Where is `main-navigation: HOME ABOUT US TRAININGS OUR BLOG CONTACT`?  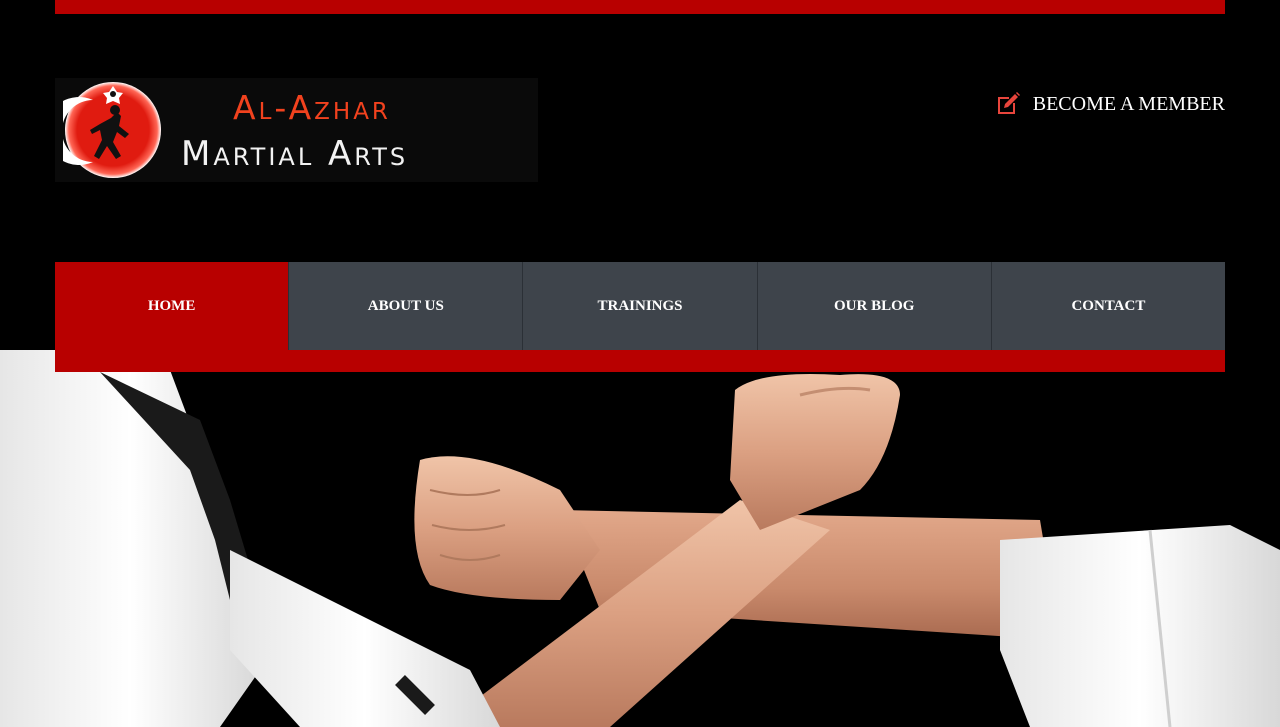 main-navigation: HOME ABOUT US TRAININGS OUR BLOG CONTACT is located at coordinates (640, 317).